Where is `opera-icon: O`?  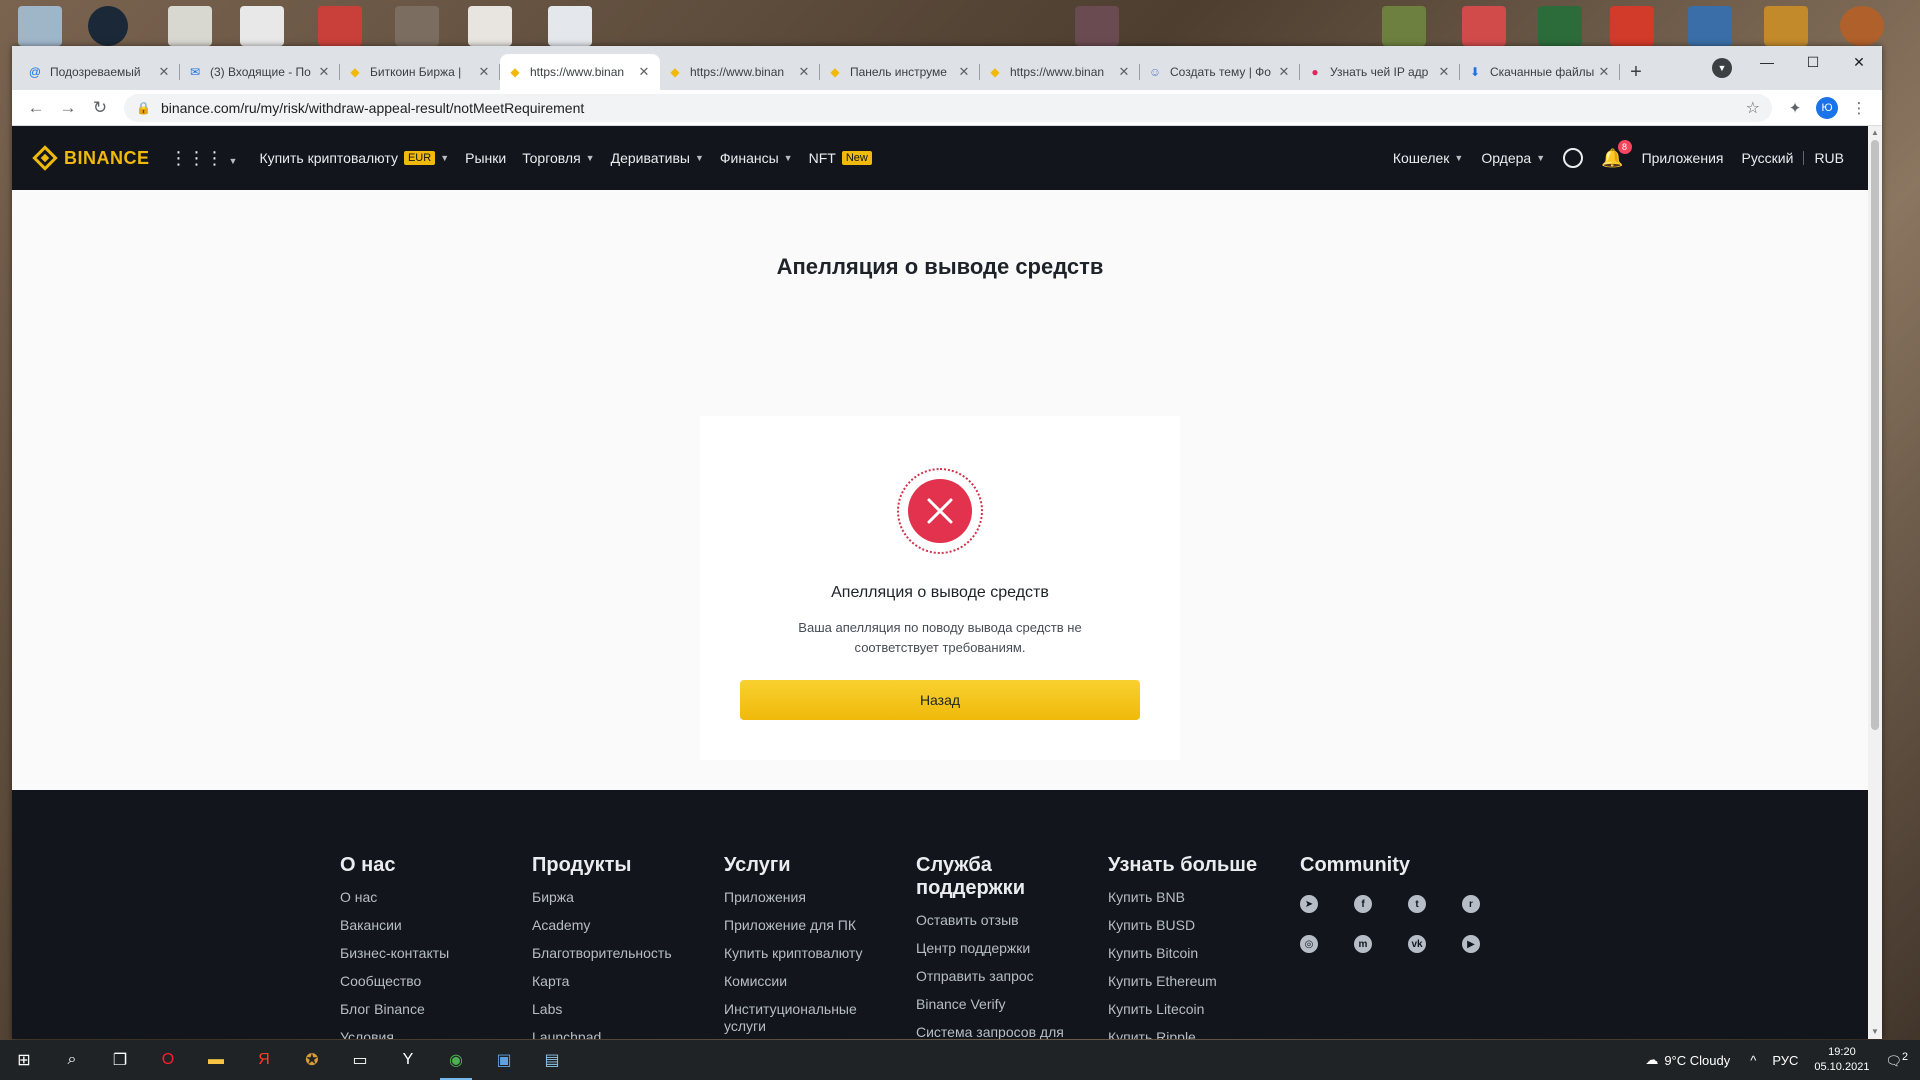
opera-icon: O is located at coordinates (168, 1060).